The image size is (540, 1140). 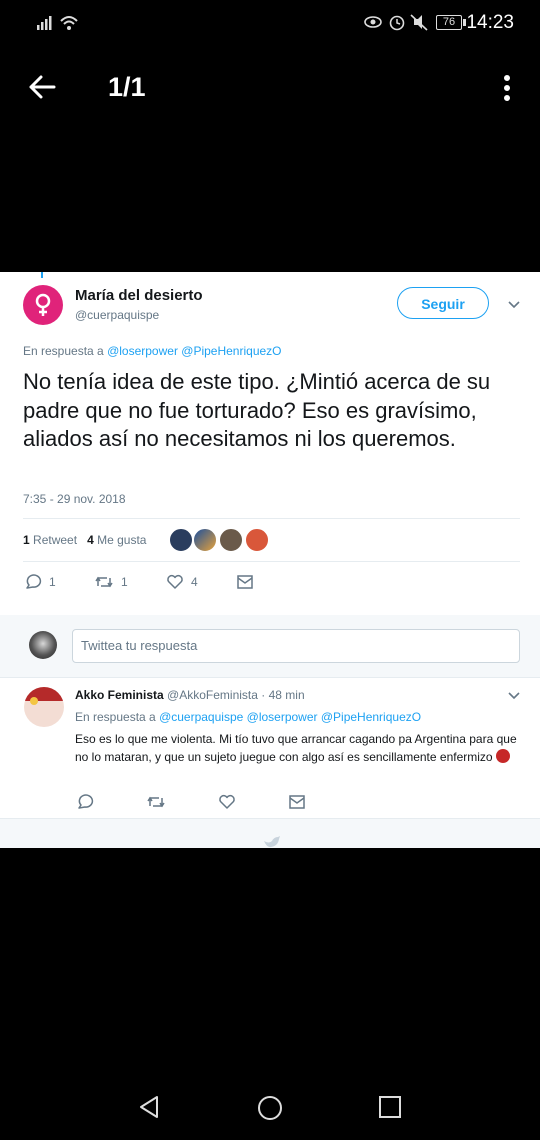 I want to click on more-options-icon, so click(x=507, y=88).